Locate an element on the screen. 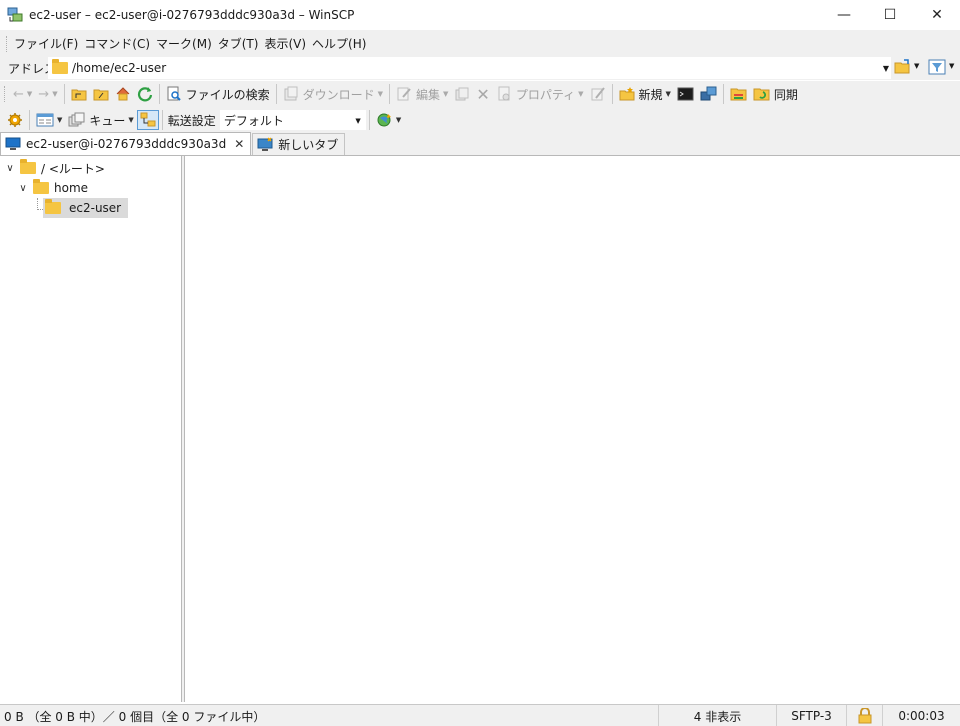 The height and width of the screenshot is (726, 960). queue-icon is located at coordinates (76, 119).